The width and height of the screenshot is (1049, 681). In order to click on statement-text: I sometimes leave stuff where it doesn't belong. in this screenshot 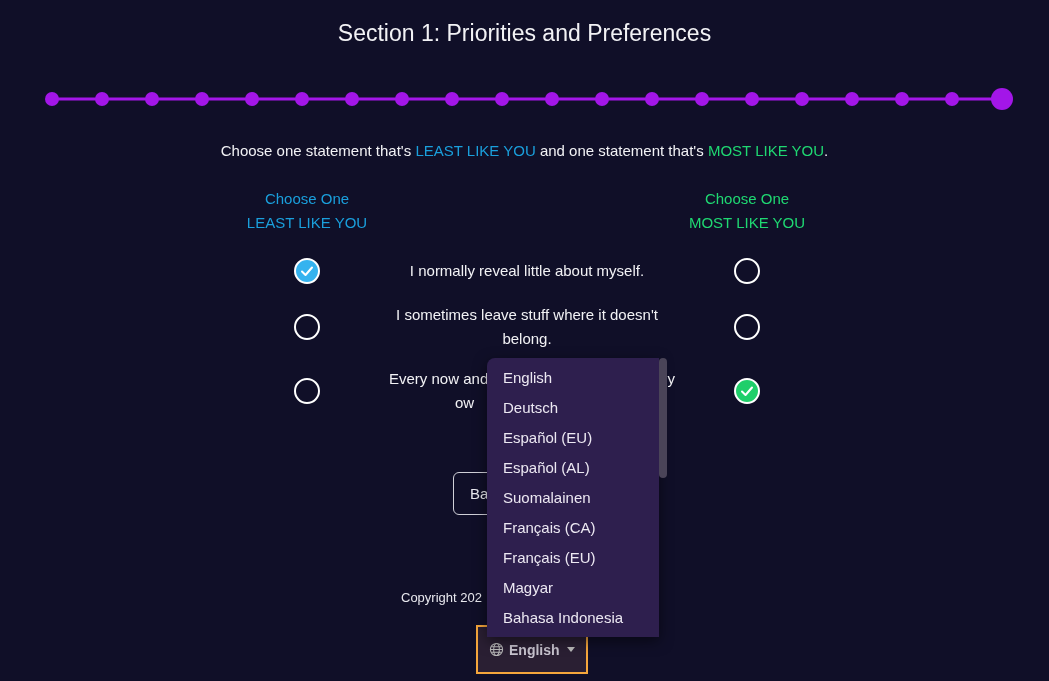, I will do `click(527, 327)`.